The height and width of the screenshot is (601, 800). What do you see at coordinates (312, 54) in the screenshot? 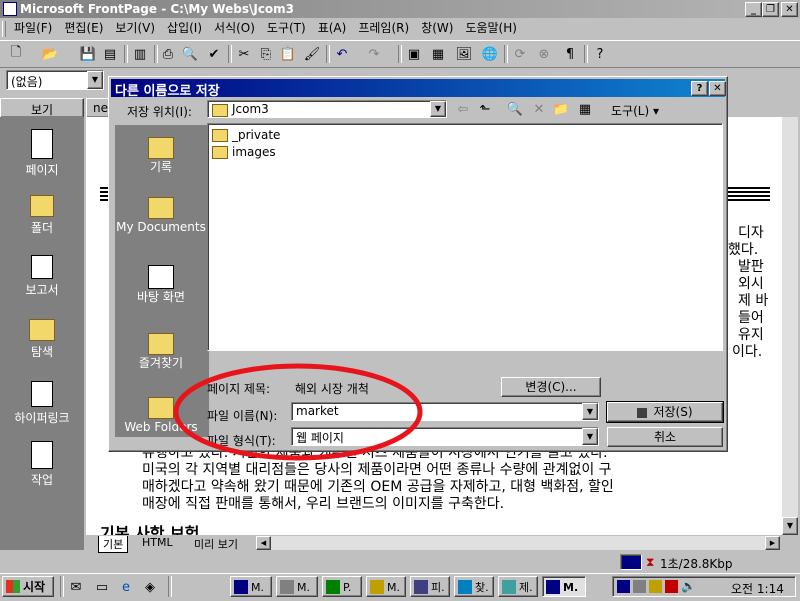
I see `format-painter-icon: 🖌` at bounding box center [312, 54].